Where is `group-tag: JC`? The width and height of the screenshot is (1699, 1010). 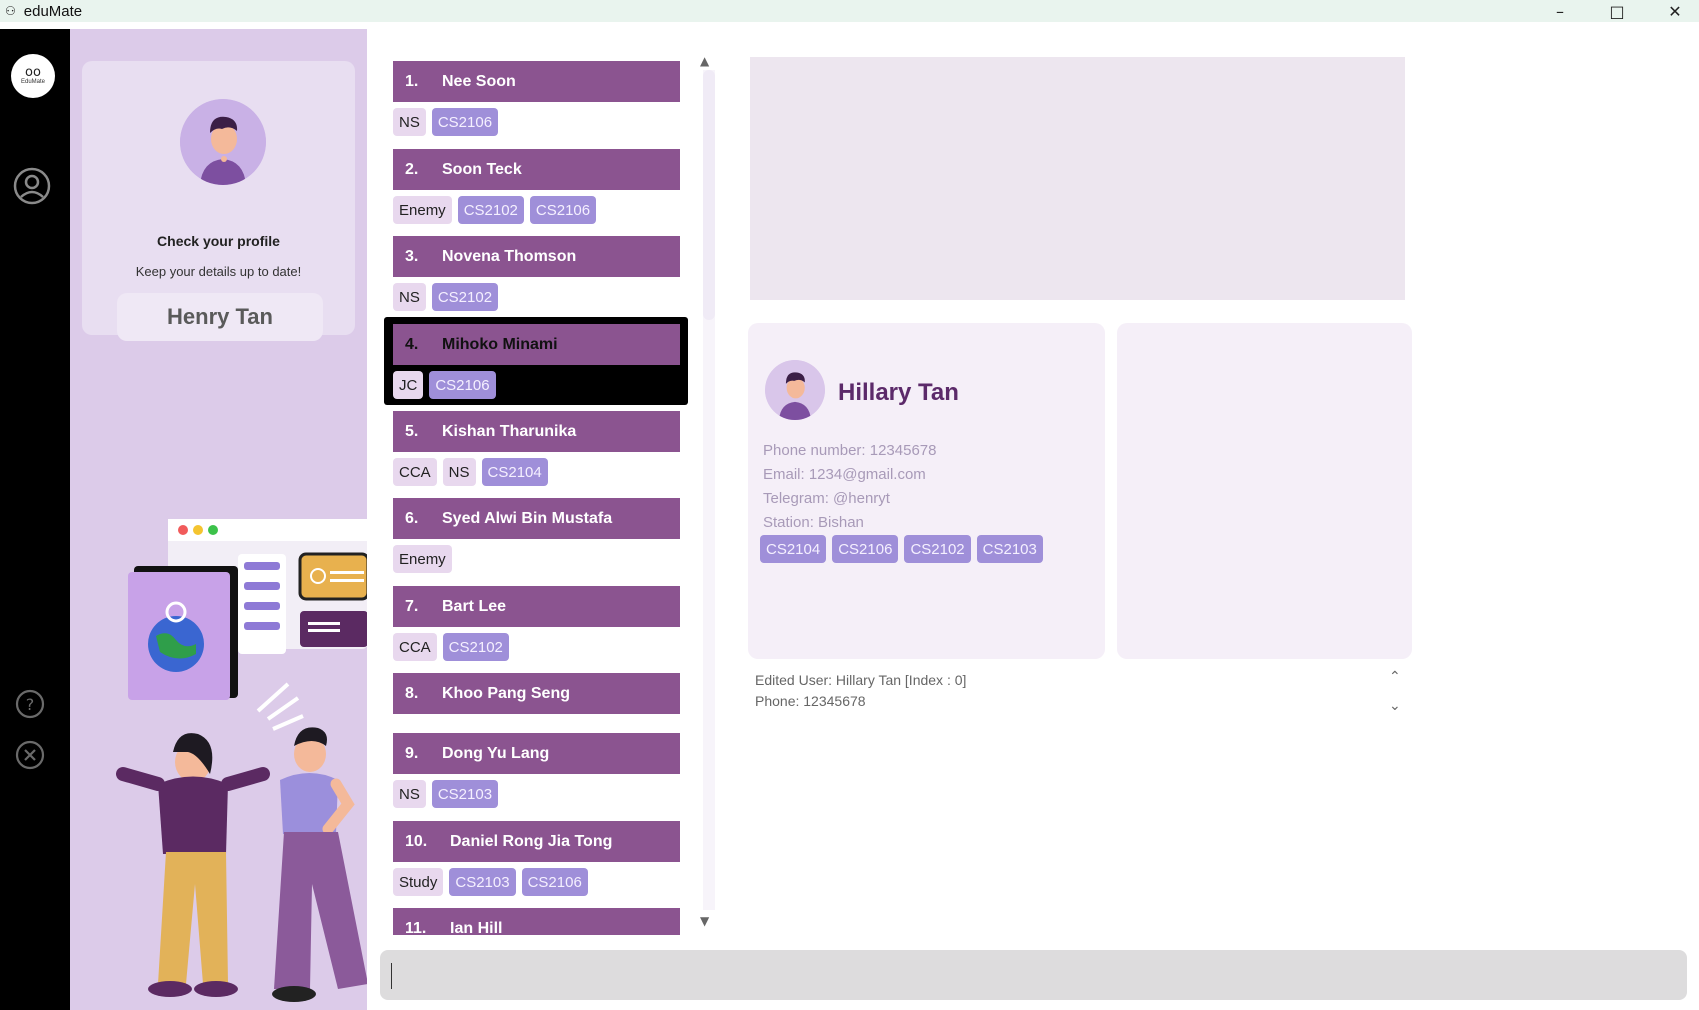
group-tag: JC is located at coordinates (408, 385).